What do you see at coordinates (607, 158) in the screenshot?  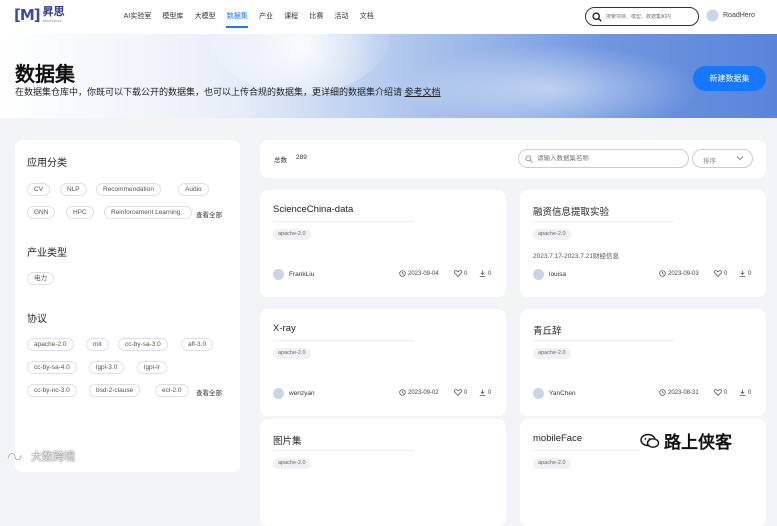 I see `dataset-search-input` at bounding box center [607, 158].